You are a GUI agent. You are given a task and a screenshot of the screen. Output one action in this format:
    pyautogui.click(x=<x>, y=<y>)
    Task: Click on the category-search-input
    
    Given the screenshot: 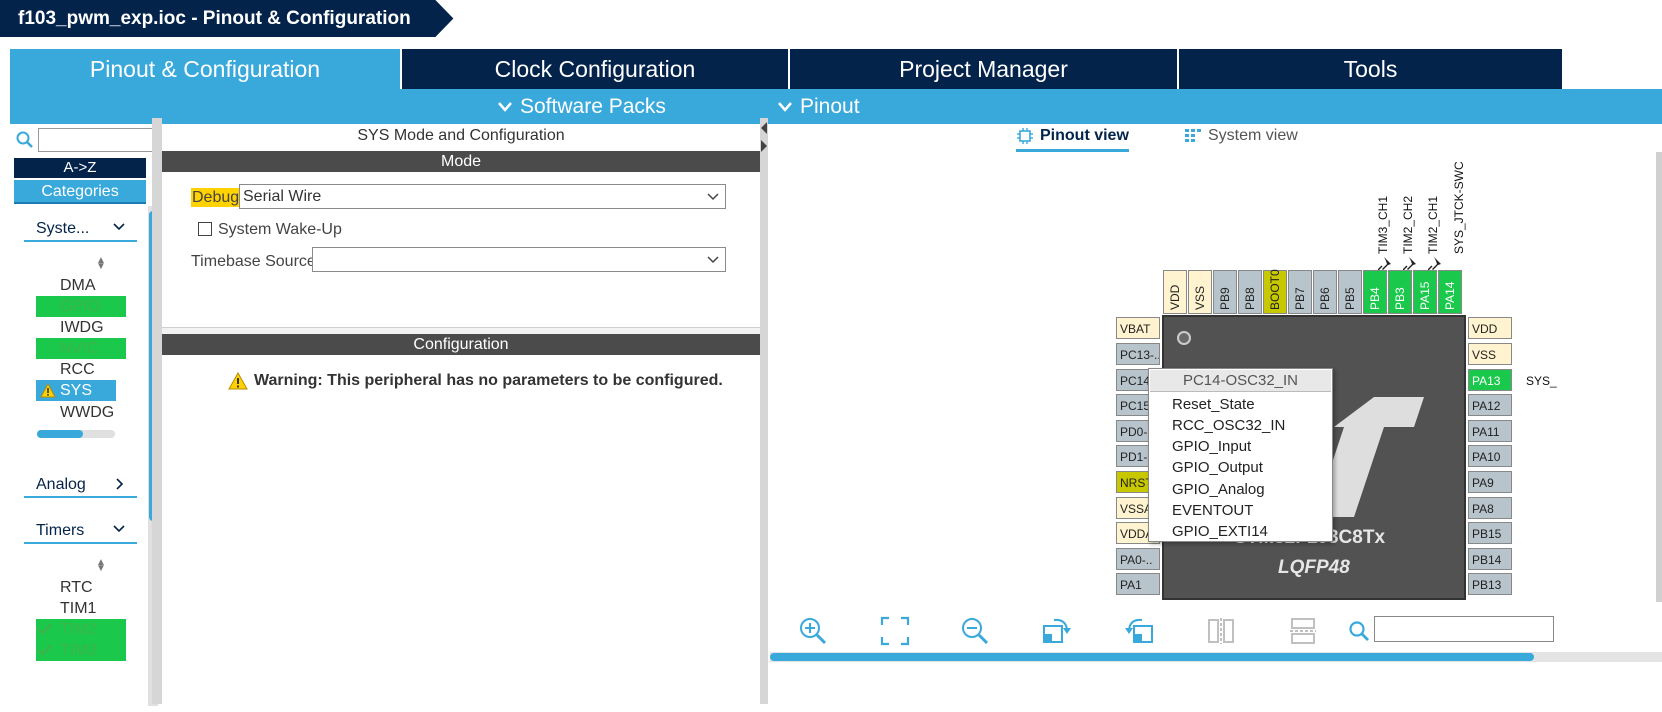 What is the action you would take?
    pyautogui.click(x=99, y=140)
    